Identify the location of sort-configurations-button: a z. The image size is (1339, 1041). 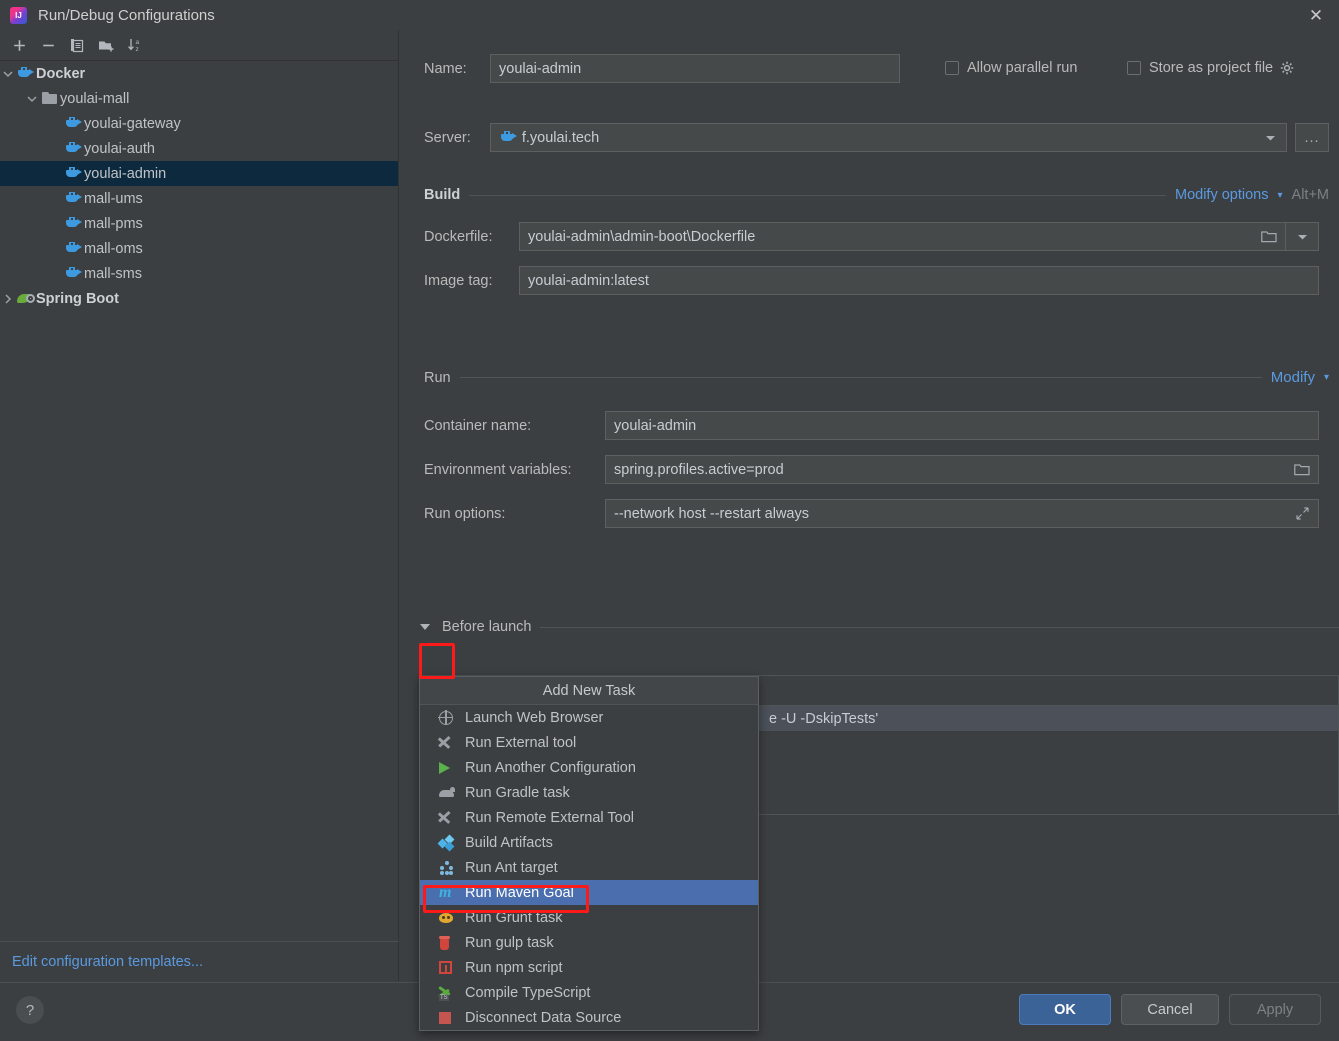
(135, 45).